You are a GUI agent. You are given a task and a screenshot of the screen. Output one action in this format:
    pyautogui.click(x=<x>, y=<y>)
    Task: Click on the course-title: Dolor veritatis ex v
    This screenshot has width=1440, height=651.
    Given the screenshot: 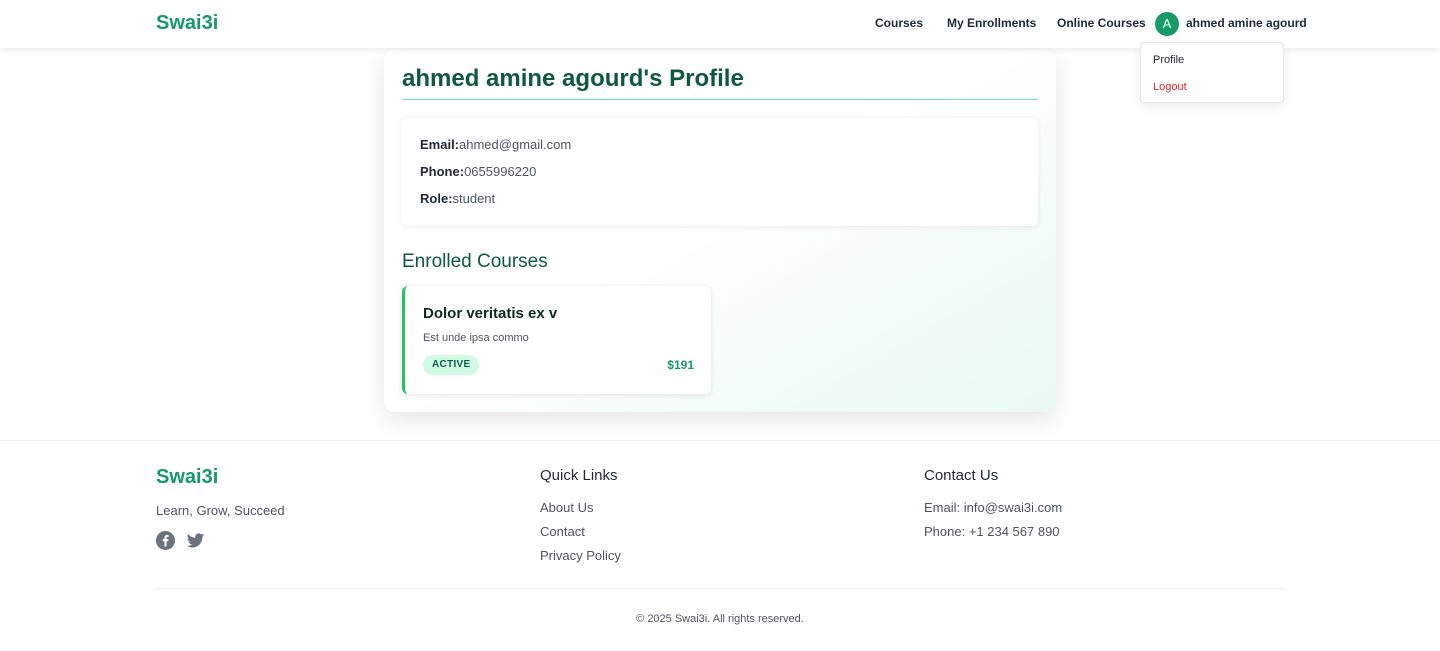 What is the action you would take?
    pyautogui.click(x=490, y=313)
    